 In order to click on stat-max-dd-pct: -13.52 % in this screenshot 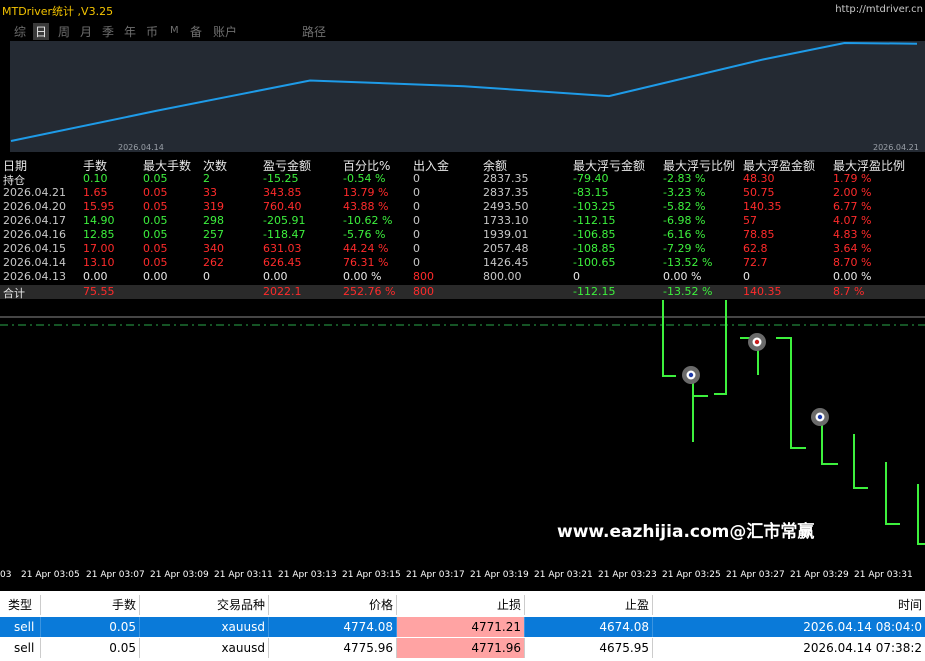, I will do `click(688, 262)`.